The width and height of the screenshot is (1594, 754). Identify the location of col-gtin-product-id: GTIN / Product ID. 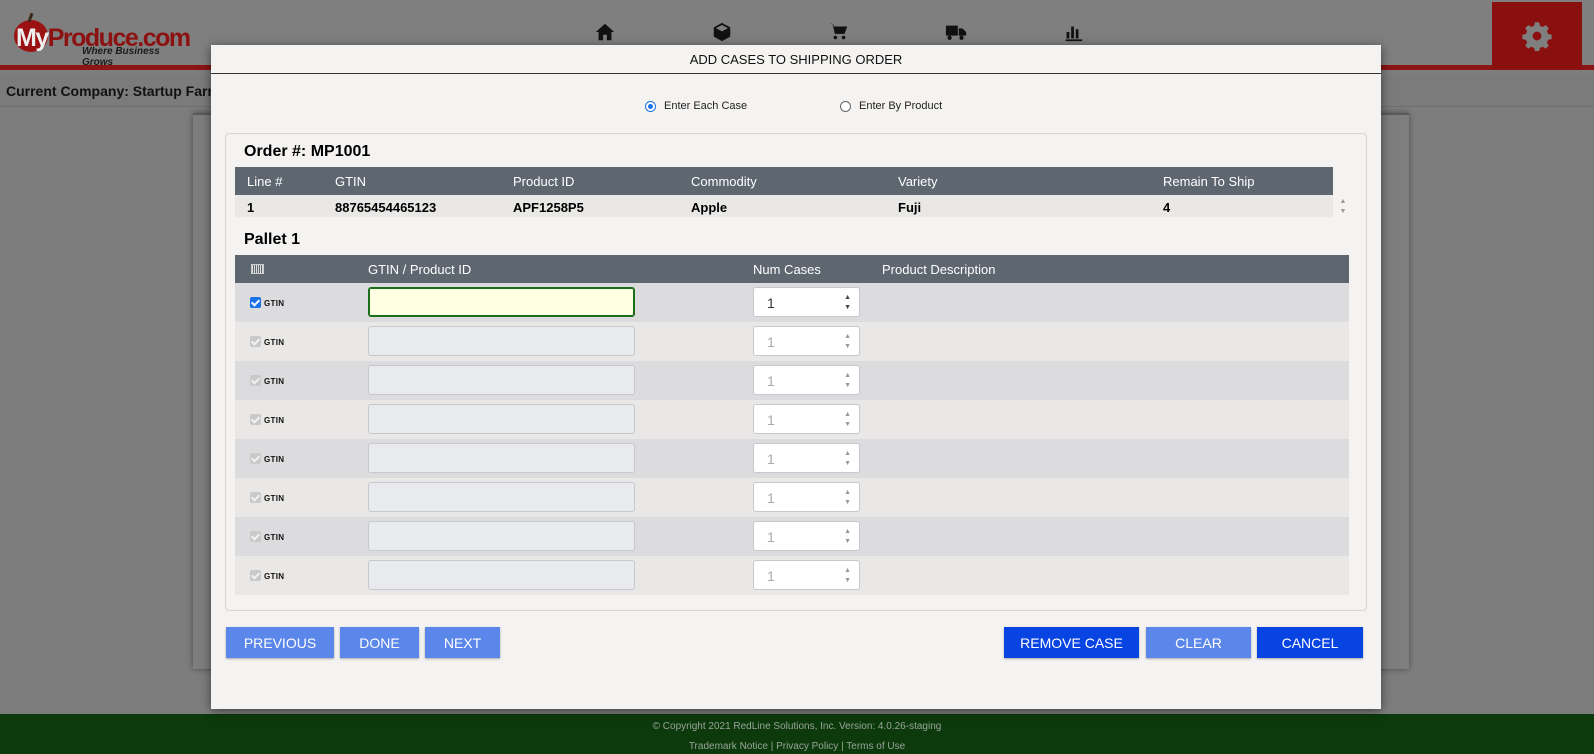
(420, 269).